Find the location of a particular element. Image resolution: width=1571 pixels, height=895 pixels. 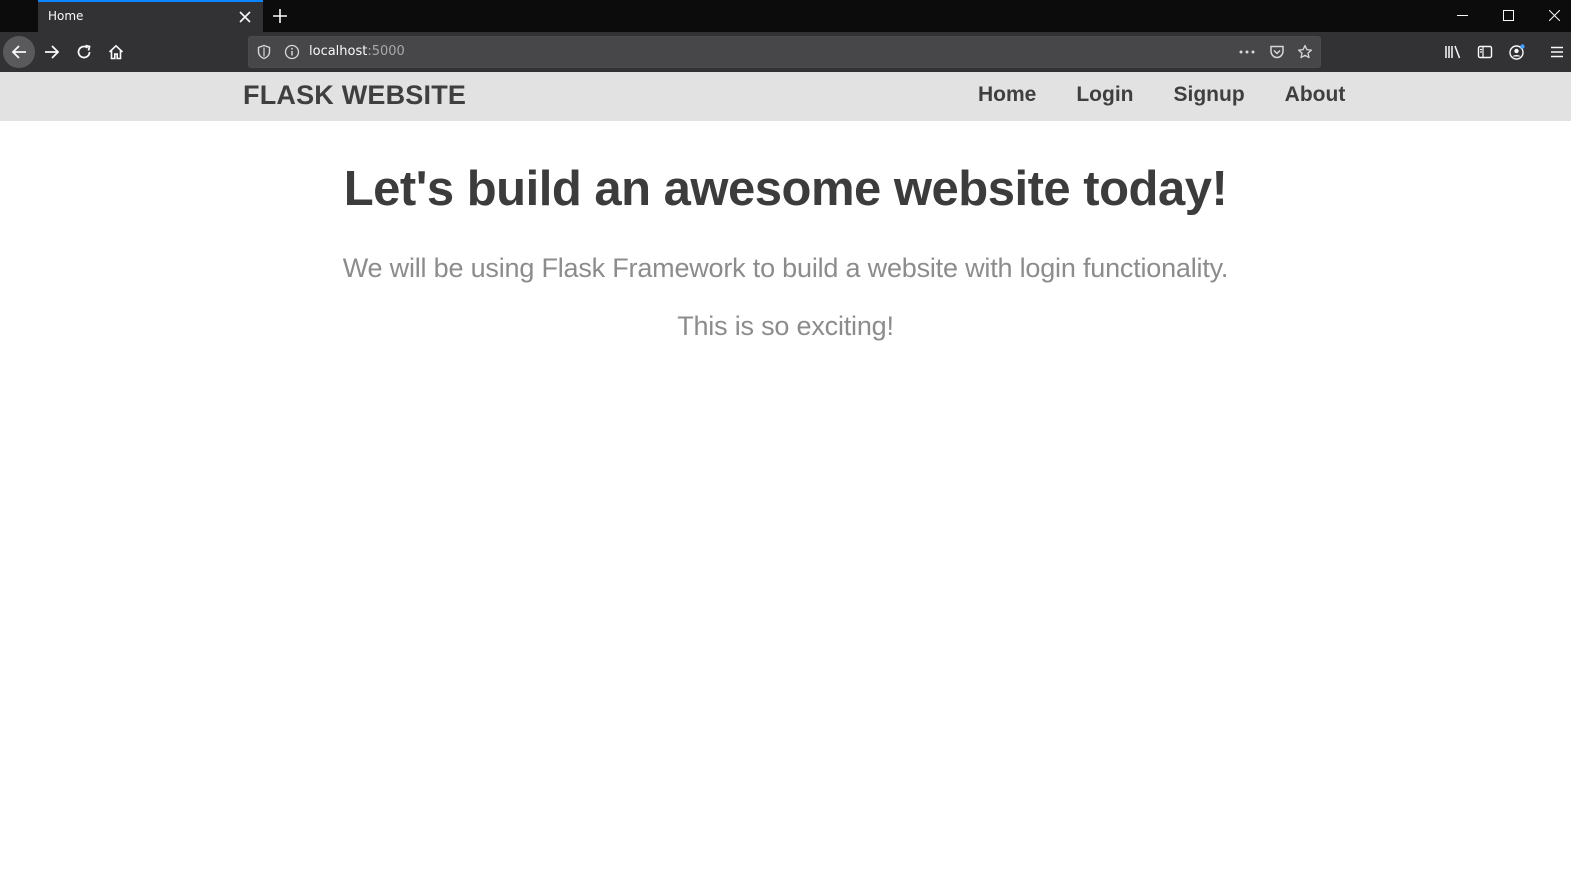

account-icon is located at coordinates (1517, 52).